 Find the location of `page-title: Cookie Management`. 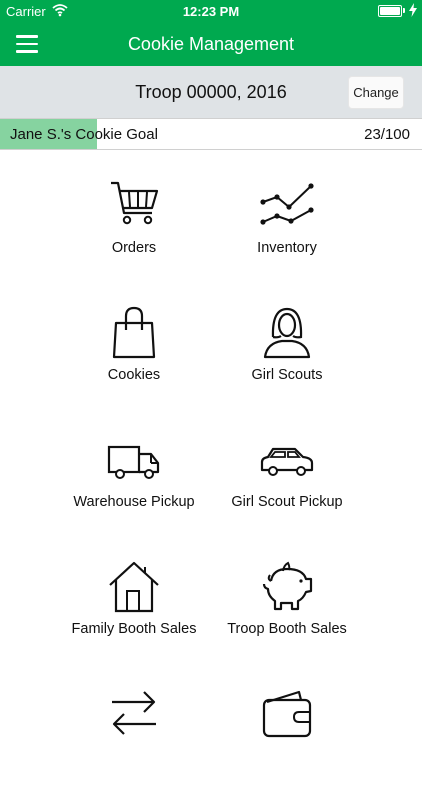

page-title: Cookie Management is located at coordinates (211, 44).